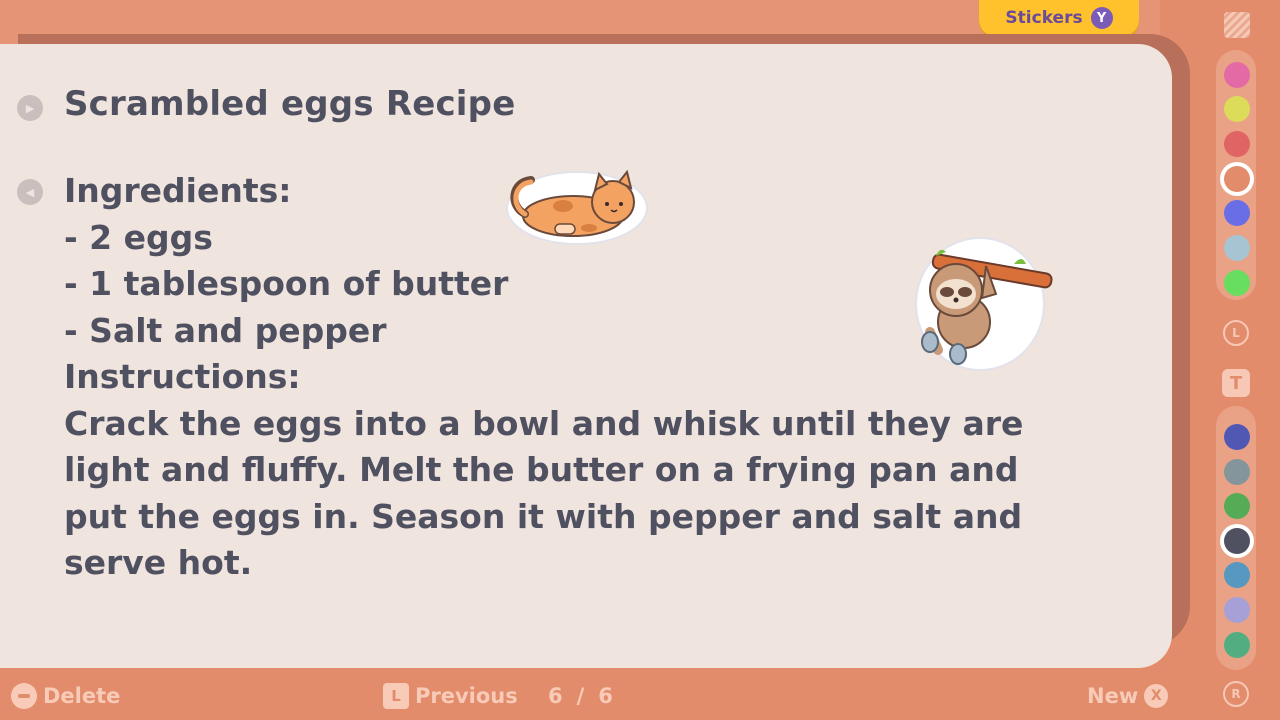 The width and height of the screenshot is (1280, 720). I want to click on page-current: 6, so click(555, 696).